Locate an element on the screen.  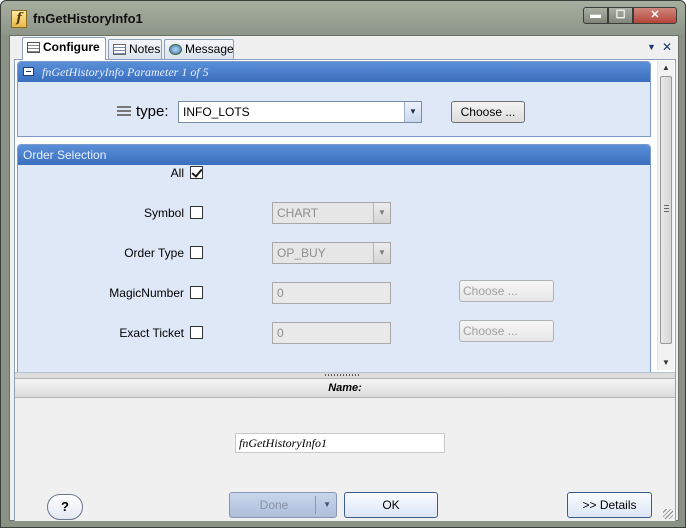
configure-icon is located at coordinates (33, 47).